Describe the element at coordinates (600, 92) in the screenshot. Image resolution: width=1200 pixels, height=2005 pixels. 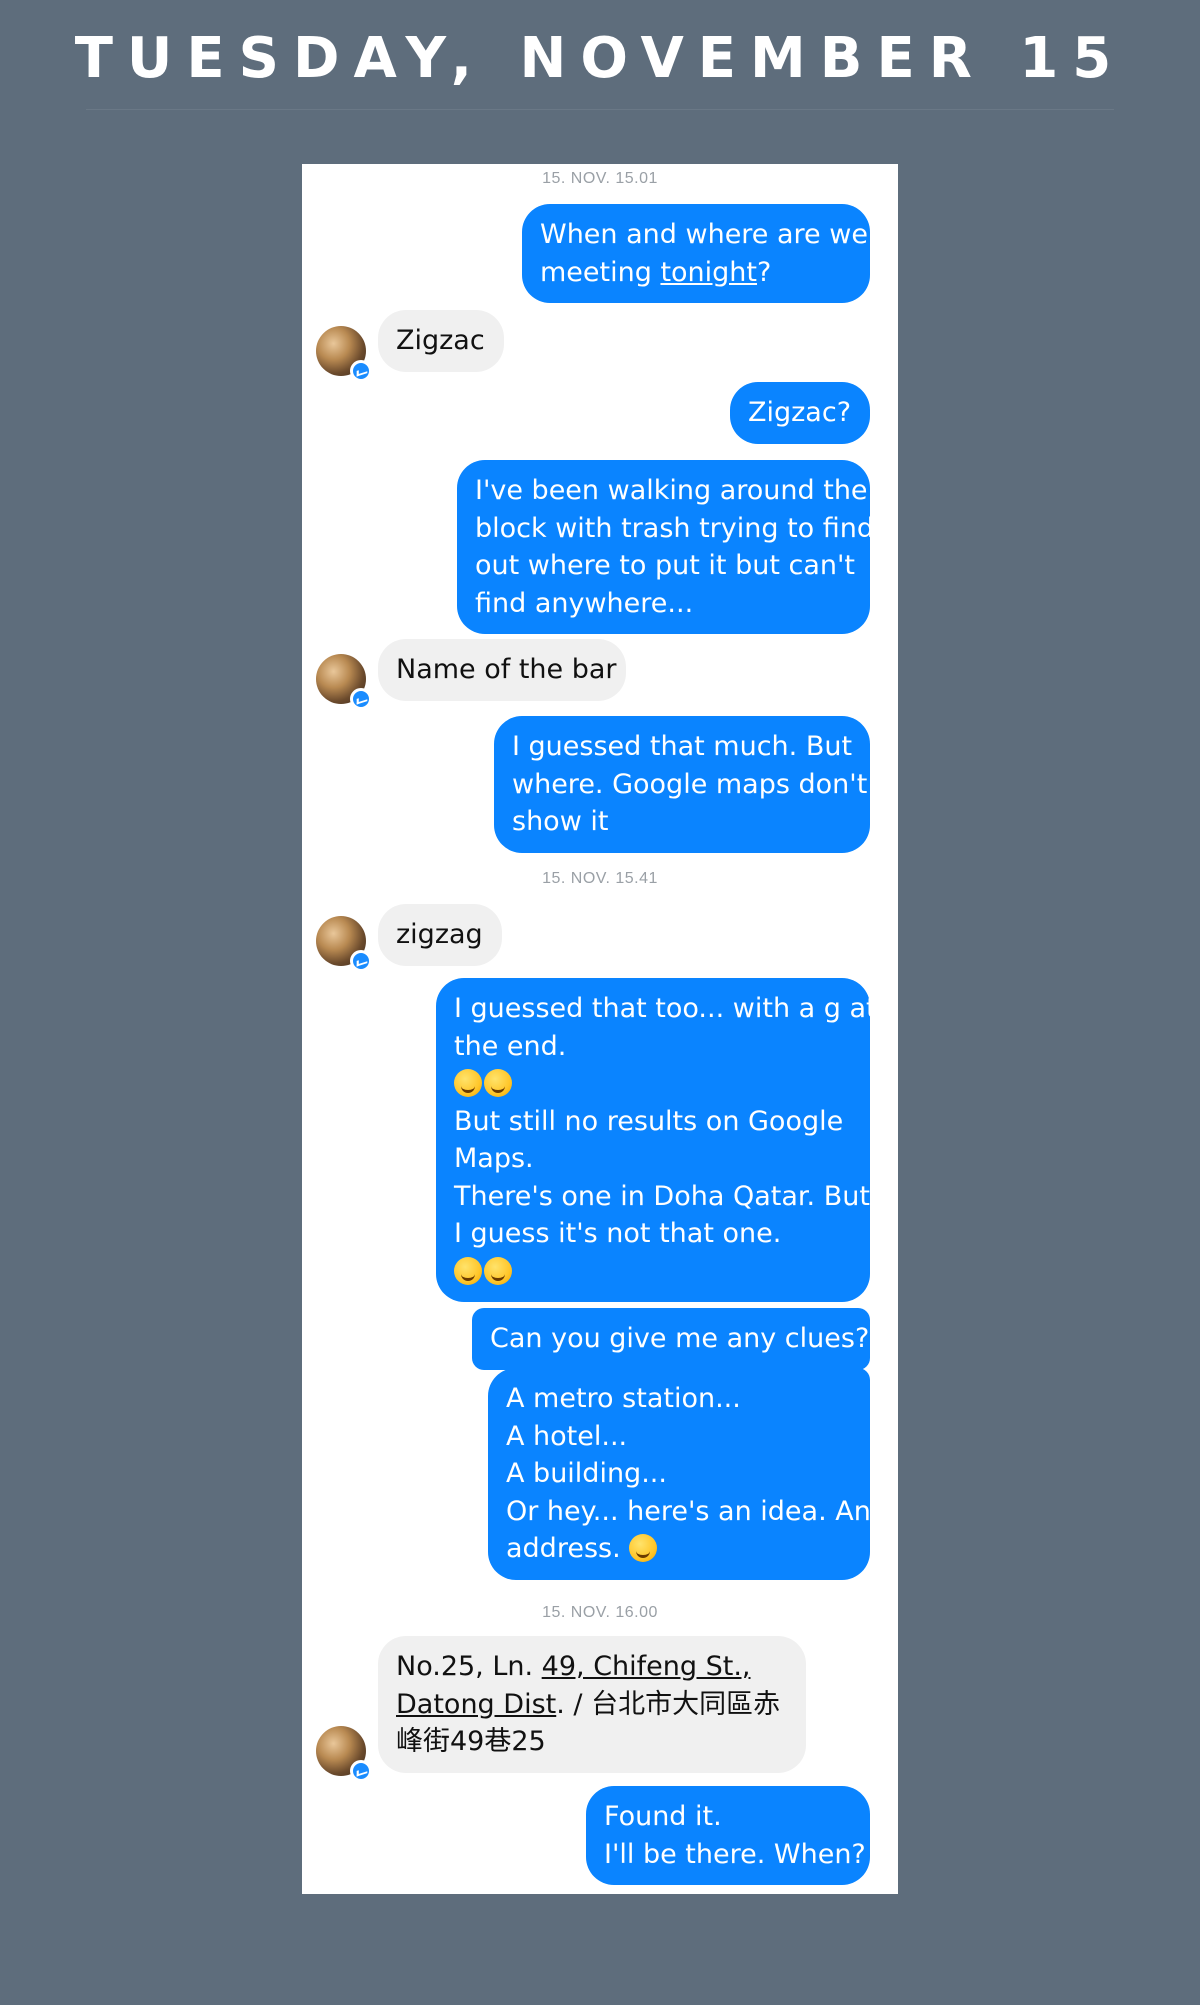
I see `title-divider` at that location.